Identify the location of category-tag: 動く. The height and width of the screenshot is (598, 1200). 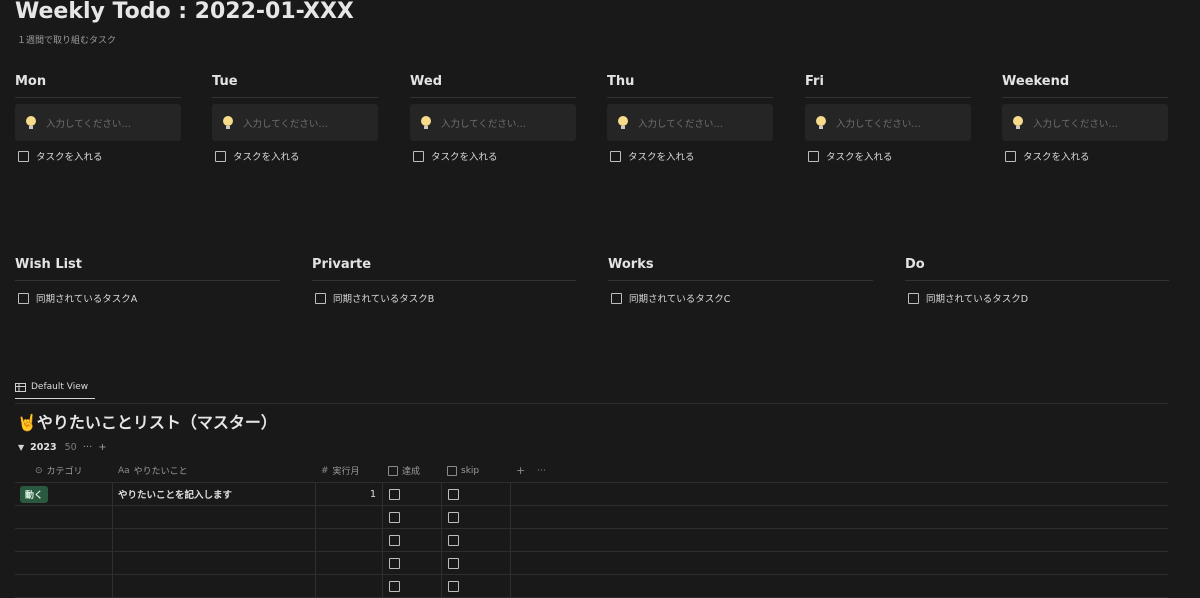
(34, 494).